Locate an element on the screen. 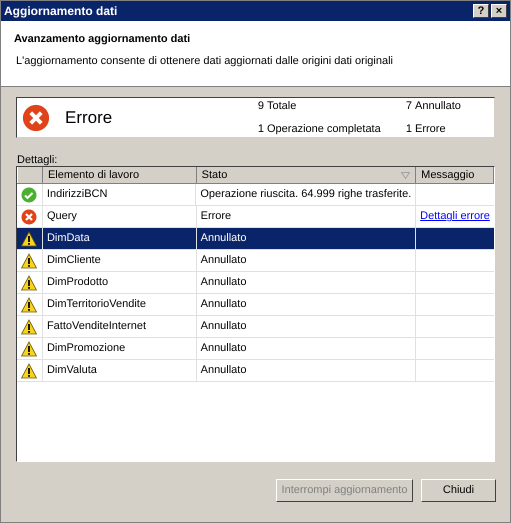 The width and height of the screenshot is (511, 523). table-cell: IndirizziBCN is located at coordinates (119, 194).